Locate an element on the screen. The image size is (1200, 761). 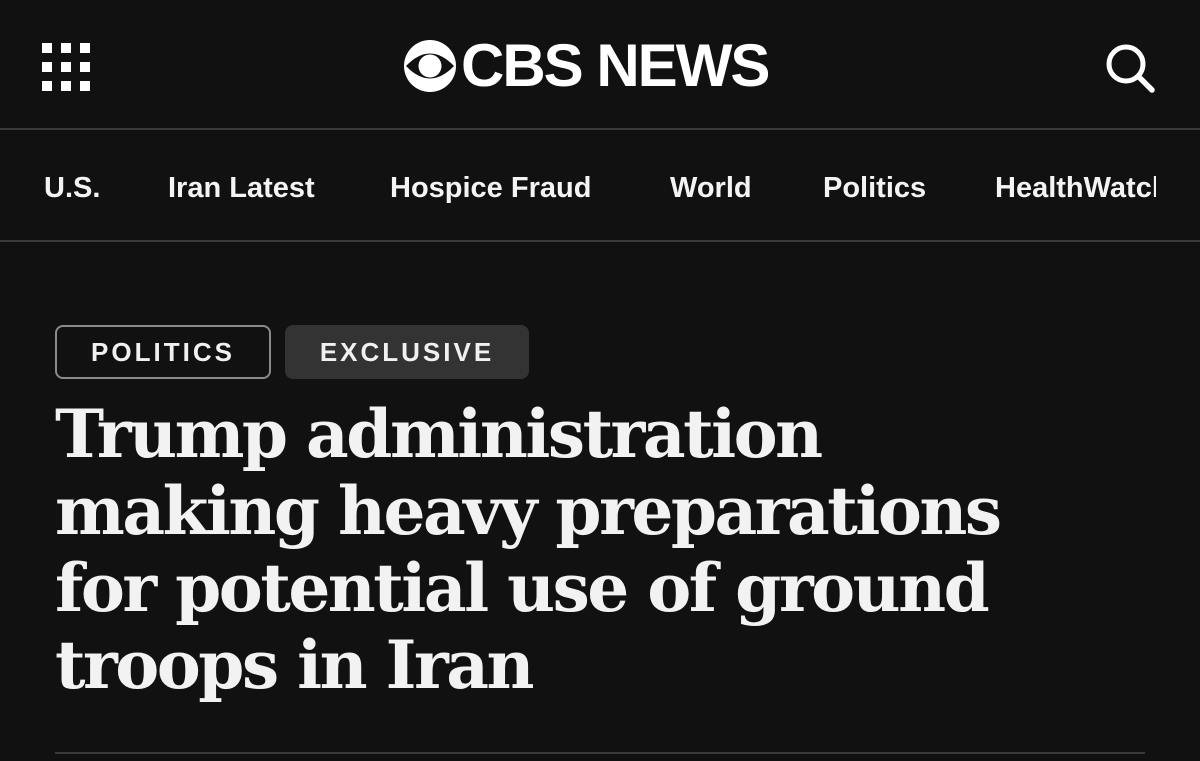
cbs-eye-logo-icon is located at coordinates (430, 66).